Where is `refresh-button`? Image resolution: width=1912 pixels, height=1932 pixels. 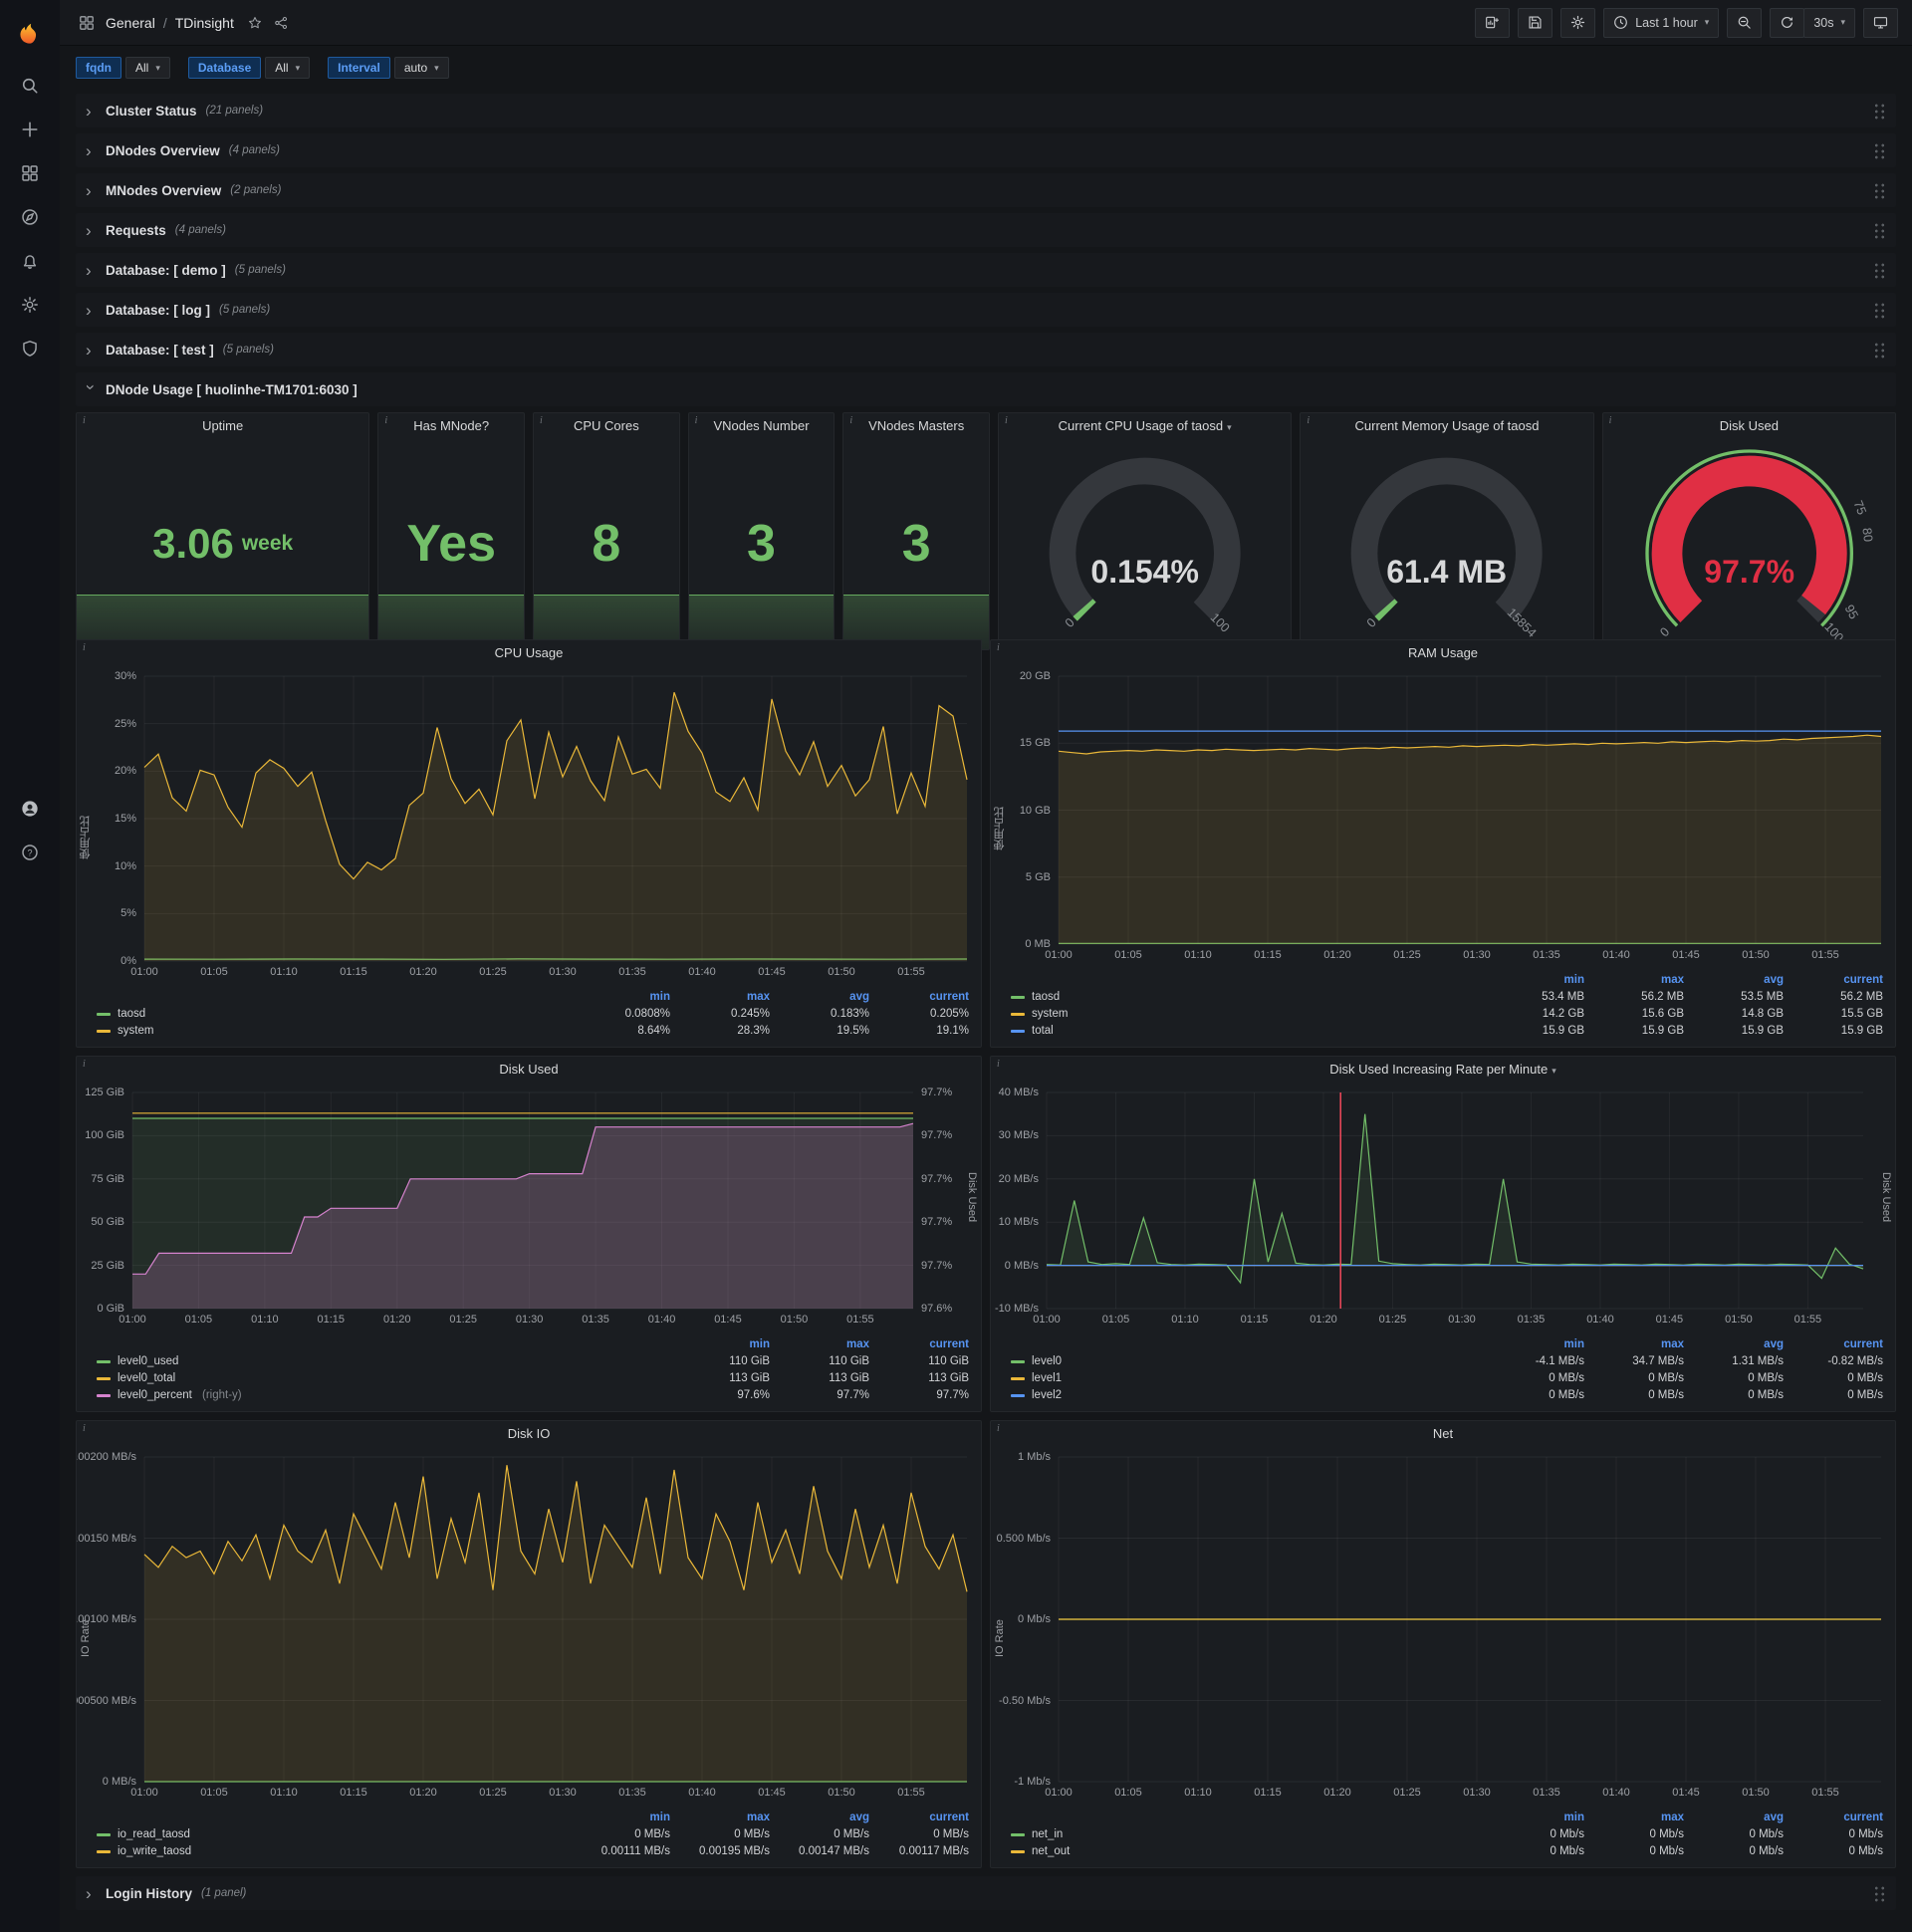
refresh-button is located at coordinates (1787, 22).